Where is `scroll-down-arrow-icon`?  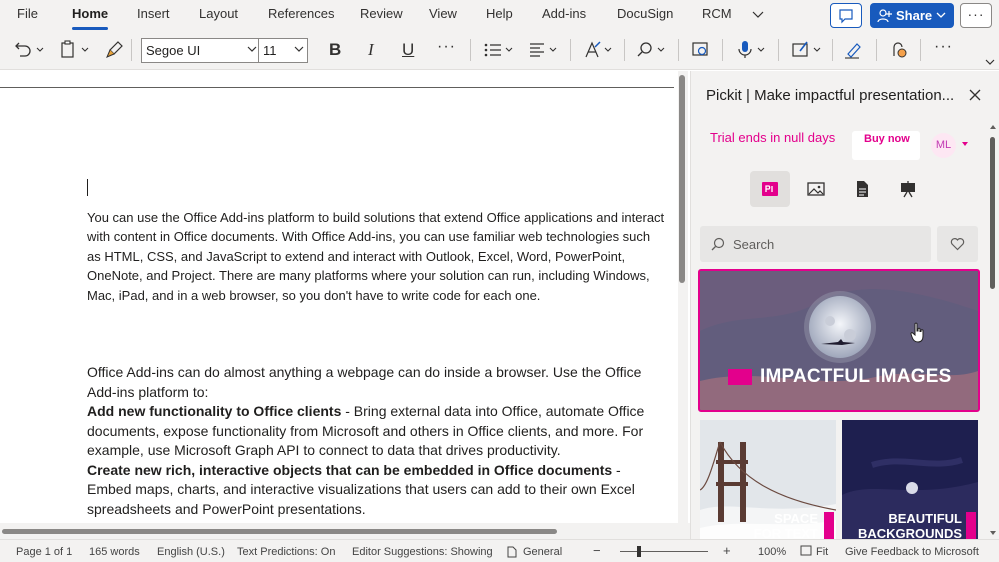 scroll-down-arrow-icon is located at coordinates (993, 533).